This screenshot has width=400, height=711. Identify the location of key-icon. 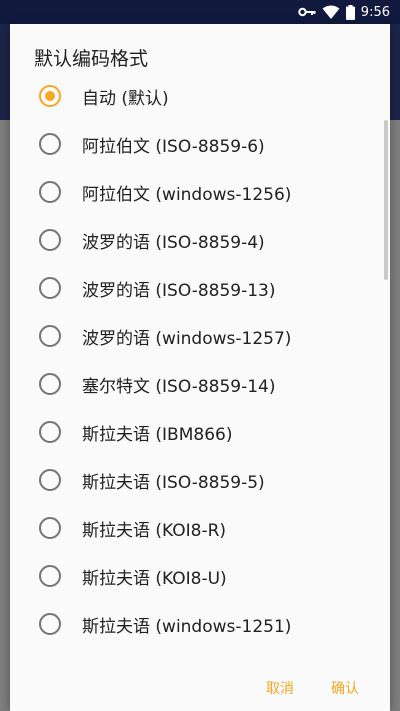
(307, 12).